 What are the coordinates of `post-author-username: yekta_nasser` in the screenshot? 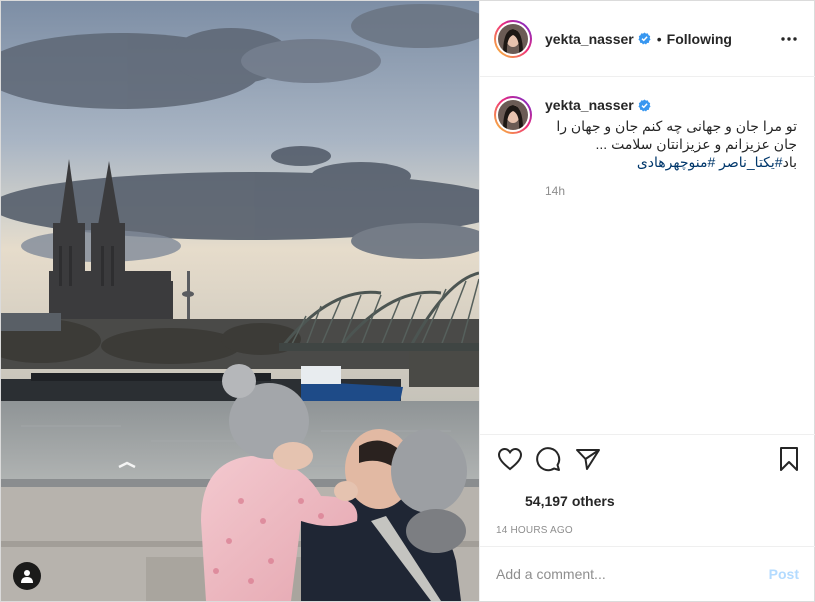 It's located at (589, 39).